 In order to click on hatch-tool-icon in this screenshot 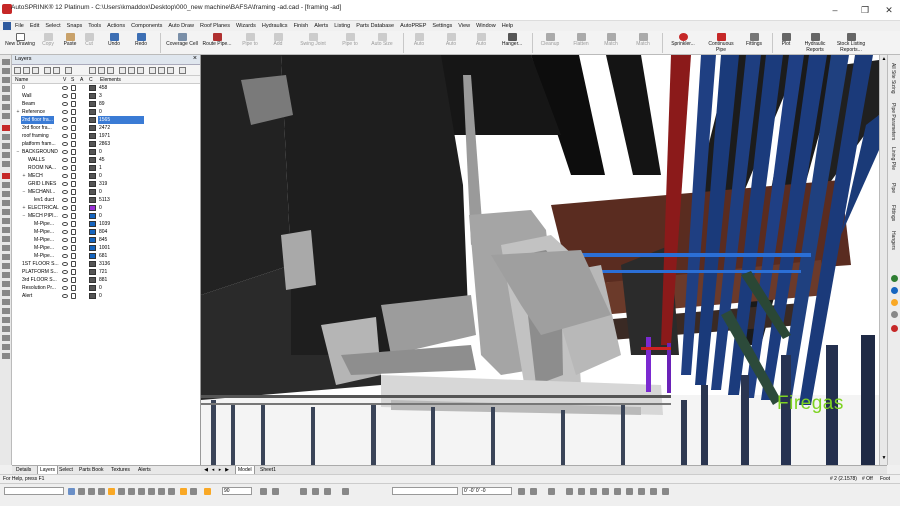, I will do `click(6, 257)`.